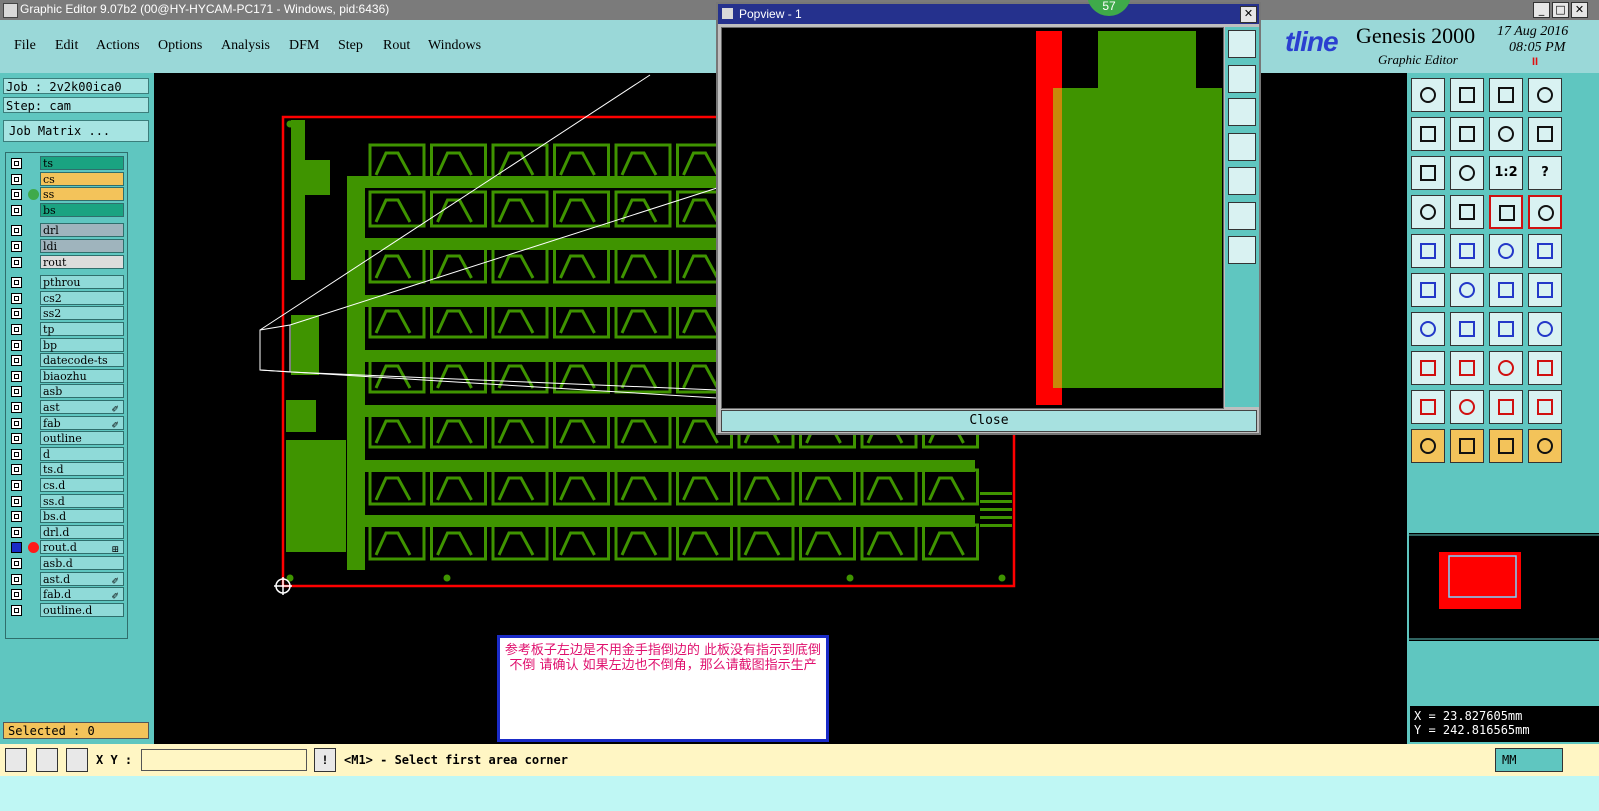  Describe the element at coordinates (1506, 251) in the screenshot. I see `ruler-icon` at that location.